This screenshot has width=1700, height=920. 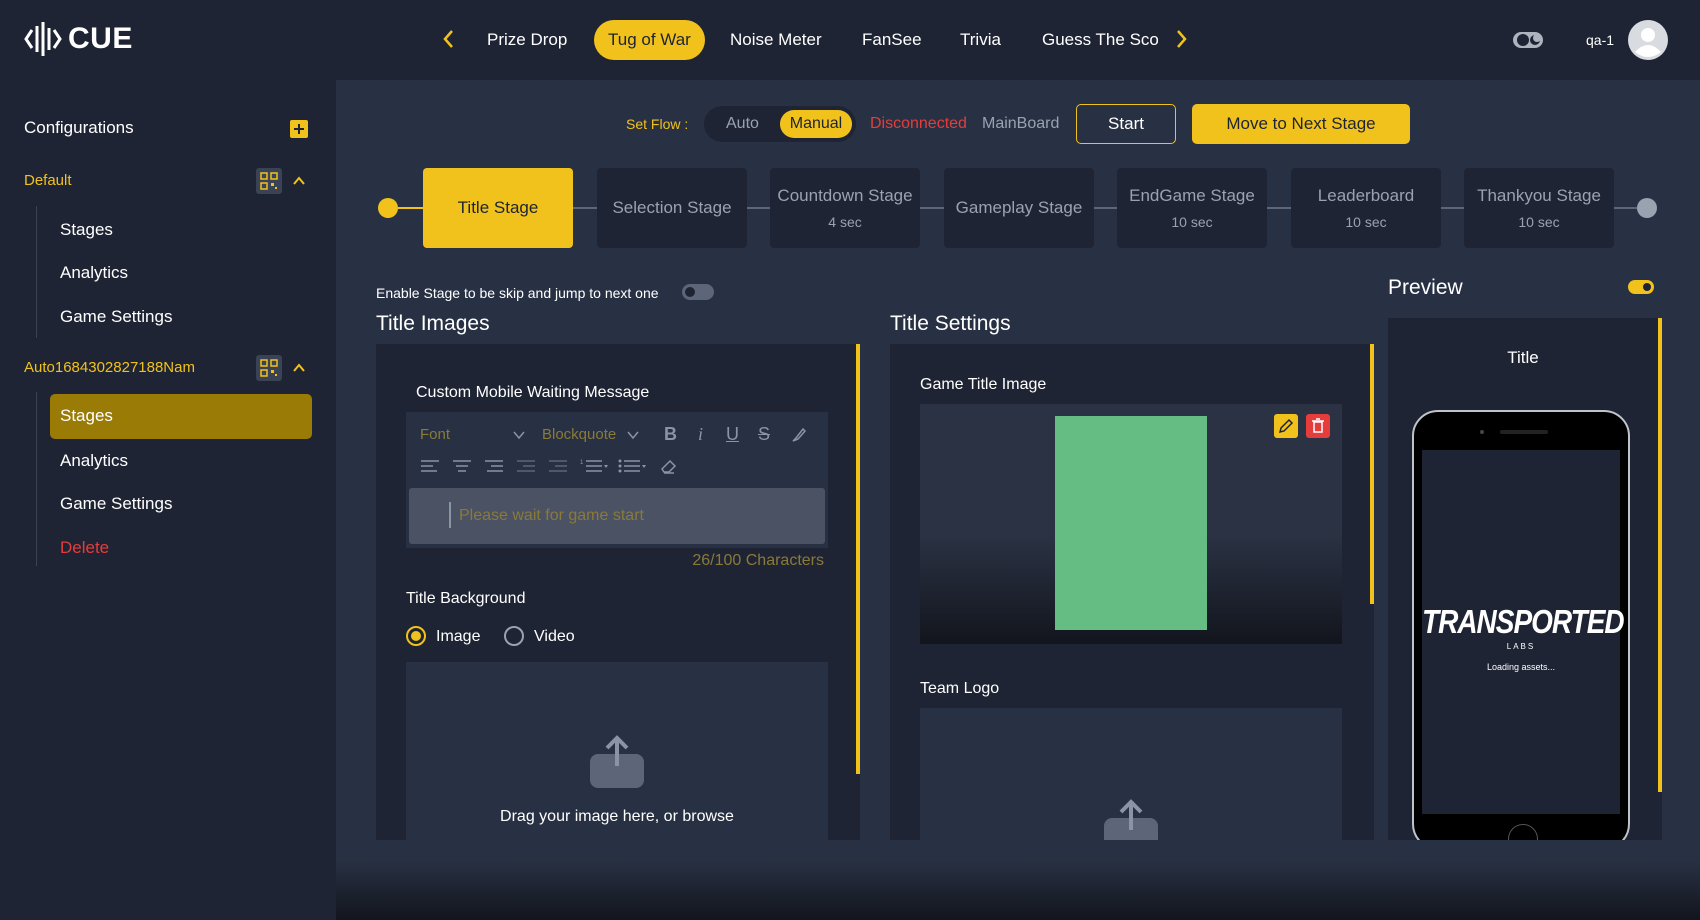 What do you see at coordinates (582, 463) in the screenshot?
I see `svg-text: 1` at bounding box center [582, 463].